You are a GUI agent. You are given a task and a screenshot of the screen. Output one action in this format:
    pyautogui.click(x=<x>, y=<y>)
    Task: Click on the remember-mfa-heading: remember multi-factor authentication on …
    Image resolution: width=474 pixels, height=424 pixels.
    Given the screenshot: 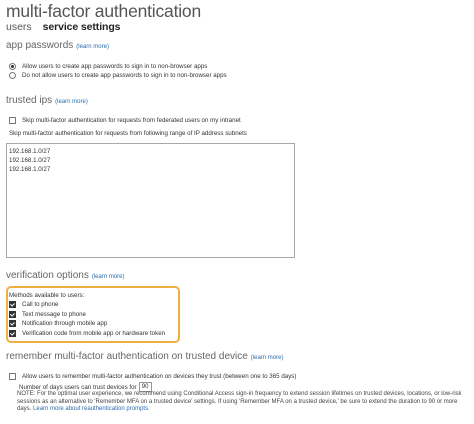 What is the action you would take?
    pyautogui.click(x=144, y=356)
    